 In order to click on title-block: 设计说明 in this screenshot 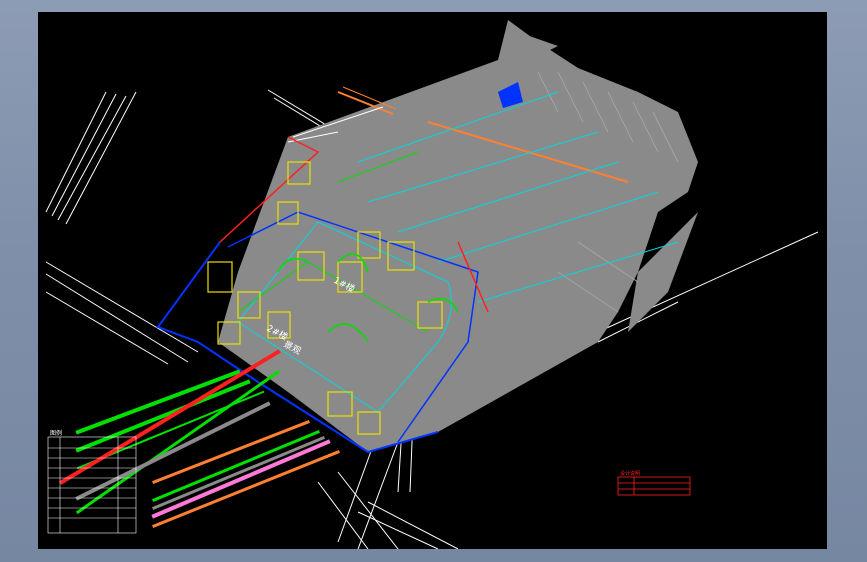, I will do `click(654, 483)`.